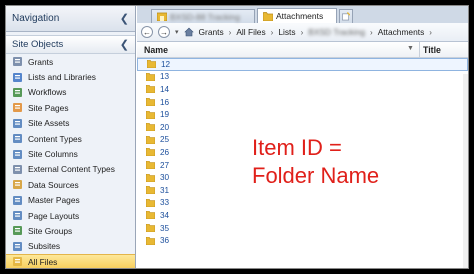  What do you see at coordinates (276, 50) in the screenshot?
I see `column-name: Name` at bounding box center [276, 50].